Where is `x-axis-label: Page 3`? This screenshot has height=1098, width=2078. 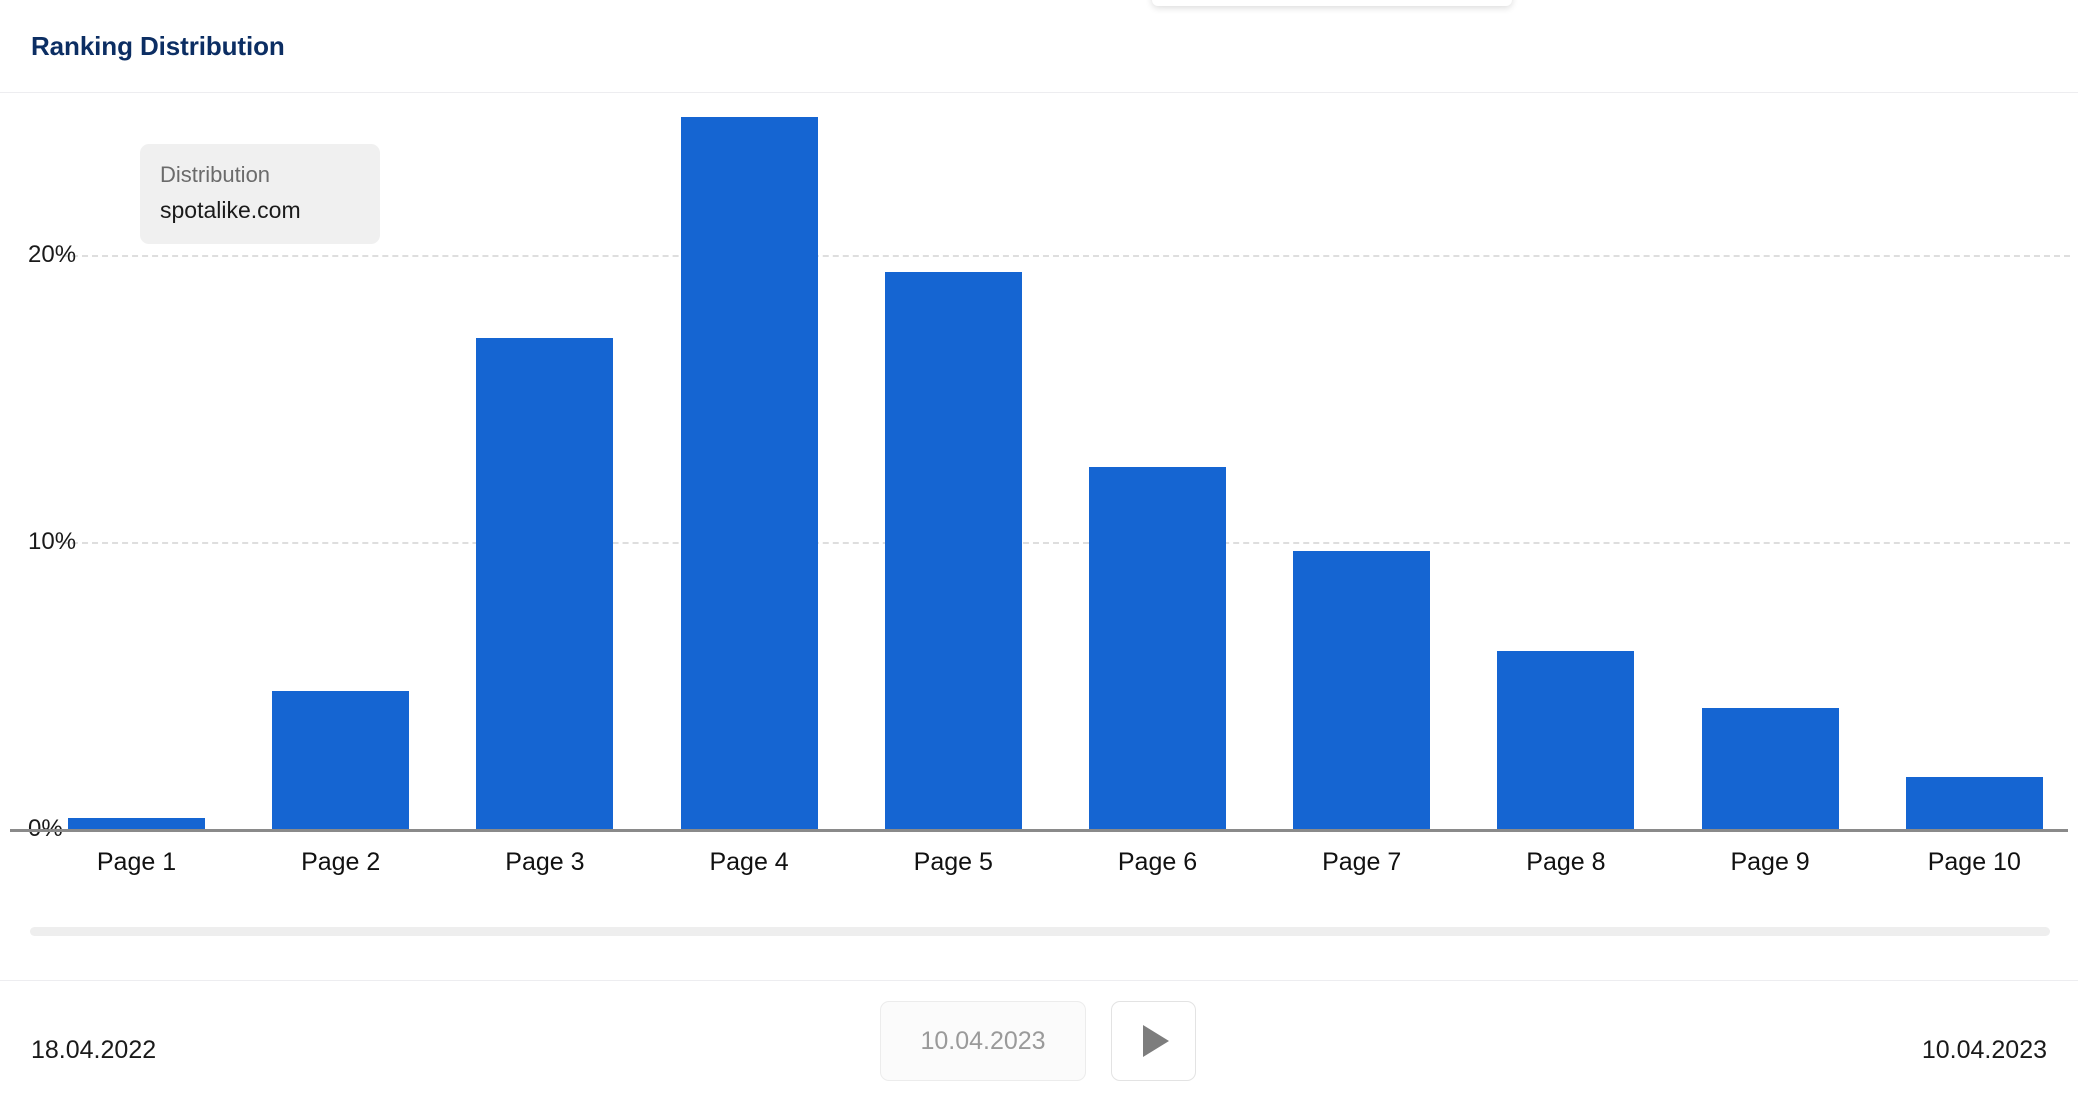 x-axis-label: Page 3 is located at coordinates (545, 862).